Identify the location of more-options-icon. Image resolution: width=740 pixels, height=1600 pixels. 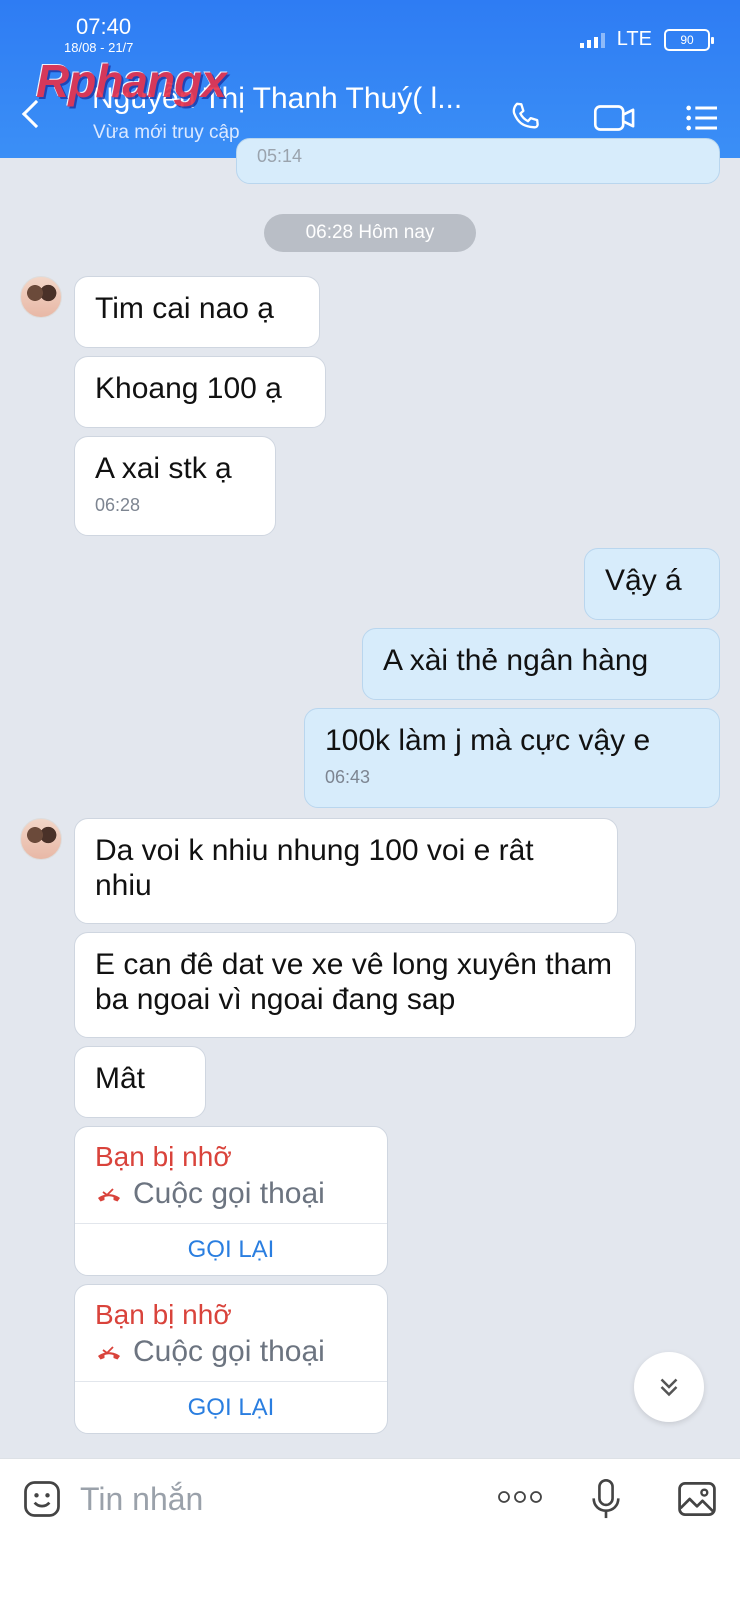
(520, 1497).